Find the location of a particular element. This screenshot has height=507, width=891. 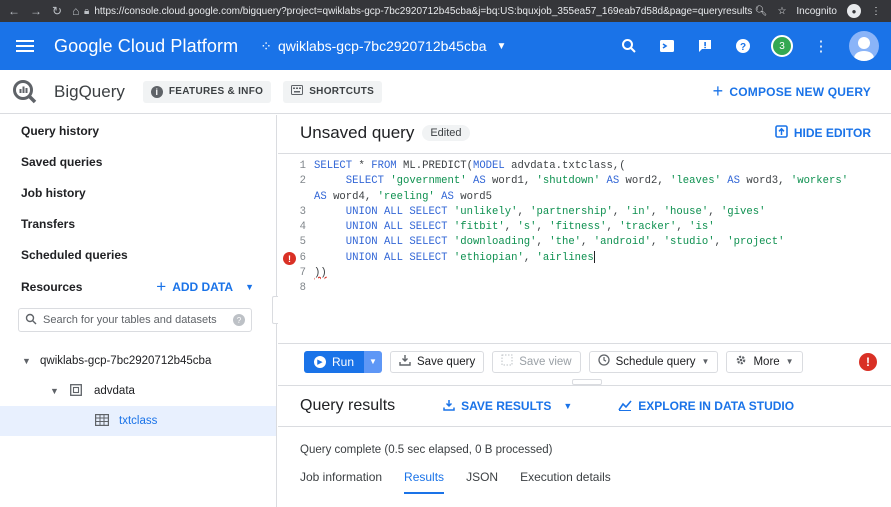

tree-table: txtclass is located at coordinates (138, 421).